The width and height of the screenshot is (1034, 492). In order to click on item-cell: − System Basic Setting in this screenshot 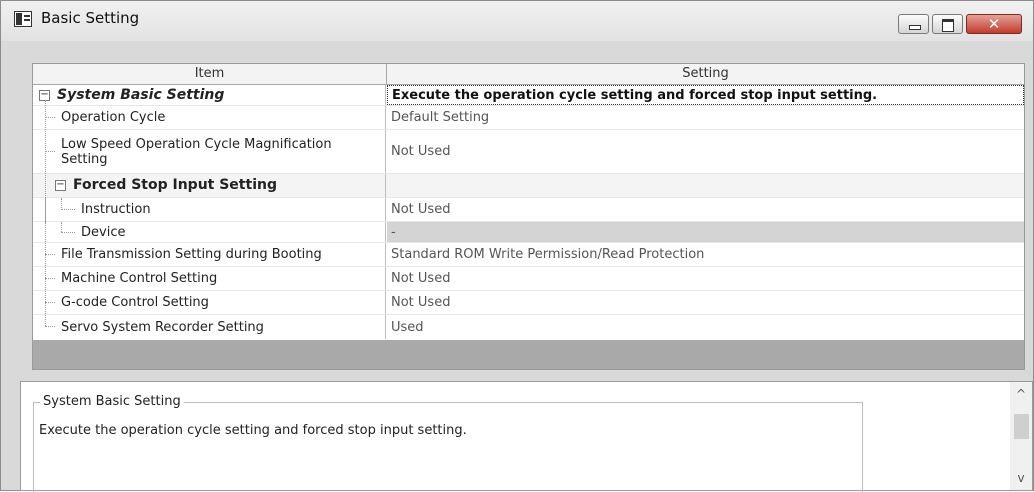, I will do `click(209, 95)`.